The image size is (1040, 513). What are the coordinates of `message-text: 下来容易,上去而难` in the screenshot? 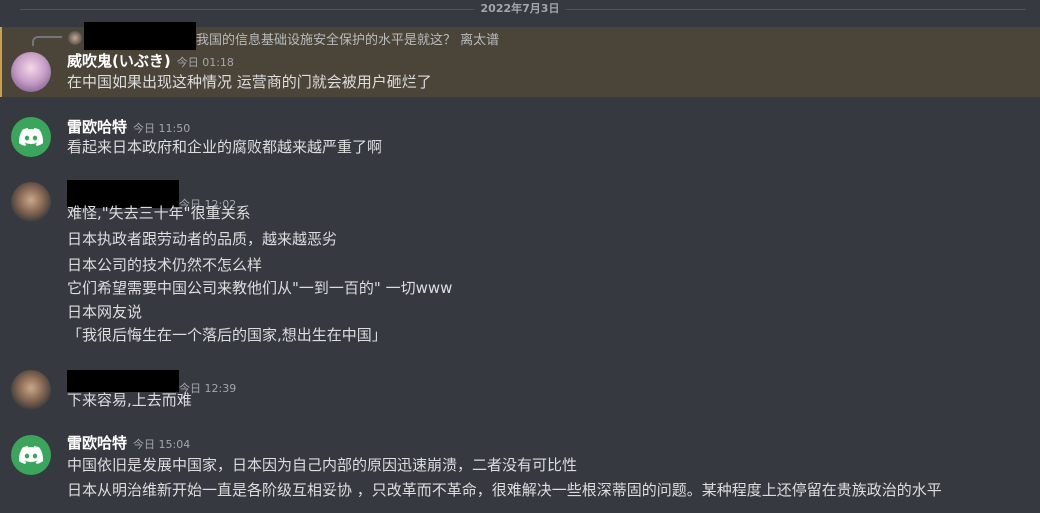 It's located at (129, 400).